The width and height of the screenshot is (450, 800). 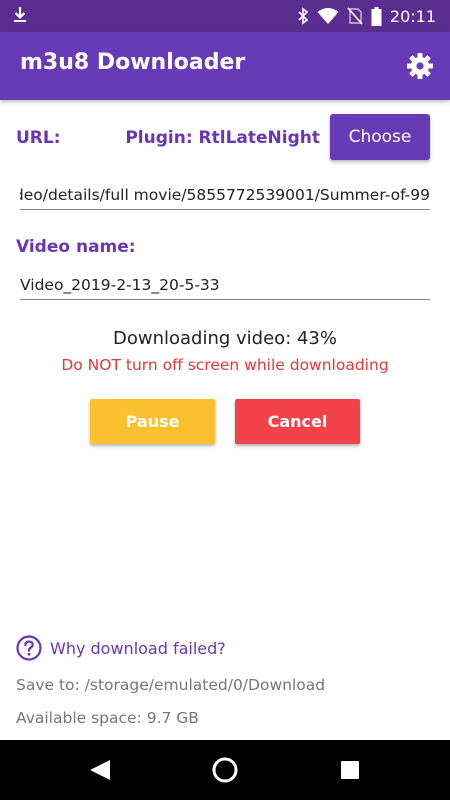 I want to click on navigation-bar, so click(x=225, y=770).